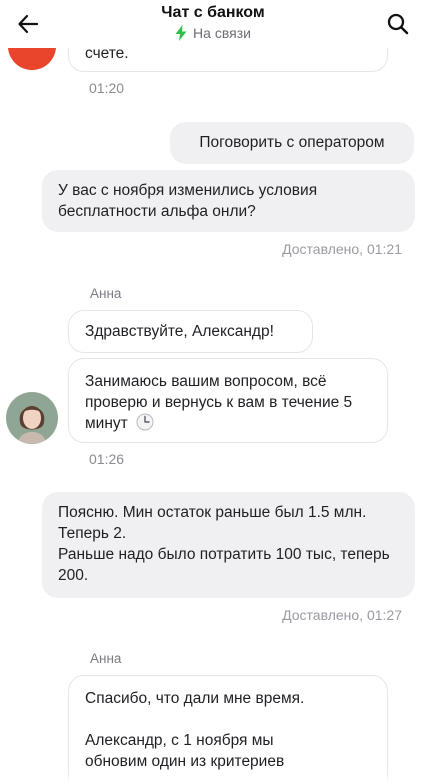  Describe the element at coordinates (292, 143) in the screenshot. I see `user-message-operator: Поговорить с оператором` at that location.